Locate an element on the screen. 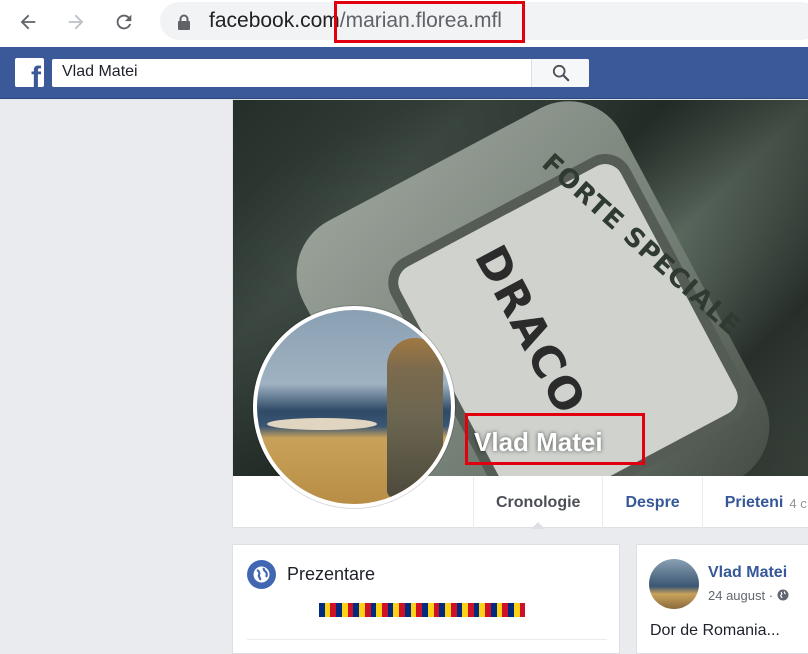 Image resolution: width=808 pixels, height=654 pixels. forward-arrow-icon is located at coordinates (76, 22).